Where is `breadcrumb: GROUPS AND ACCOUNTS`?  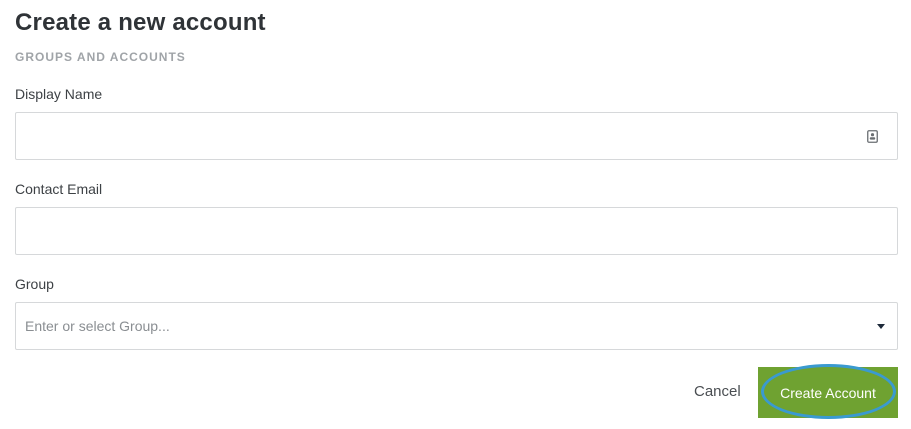
breadcrumb: GROUPS AND ACCOUNTS is located at coordinates (100, 57).